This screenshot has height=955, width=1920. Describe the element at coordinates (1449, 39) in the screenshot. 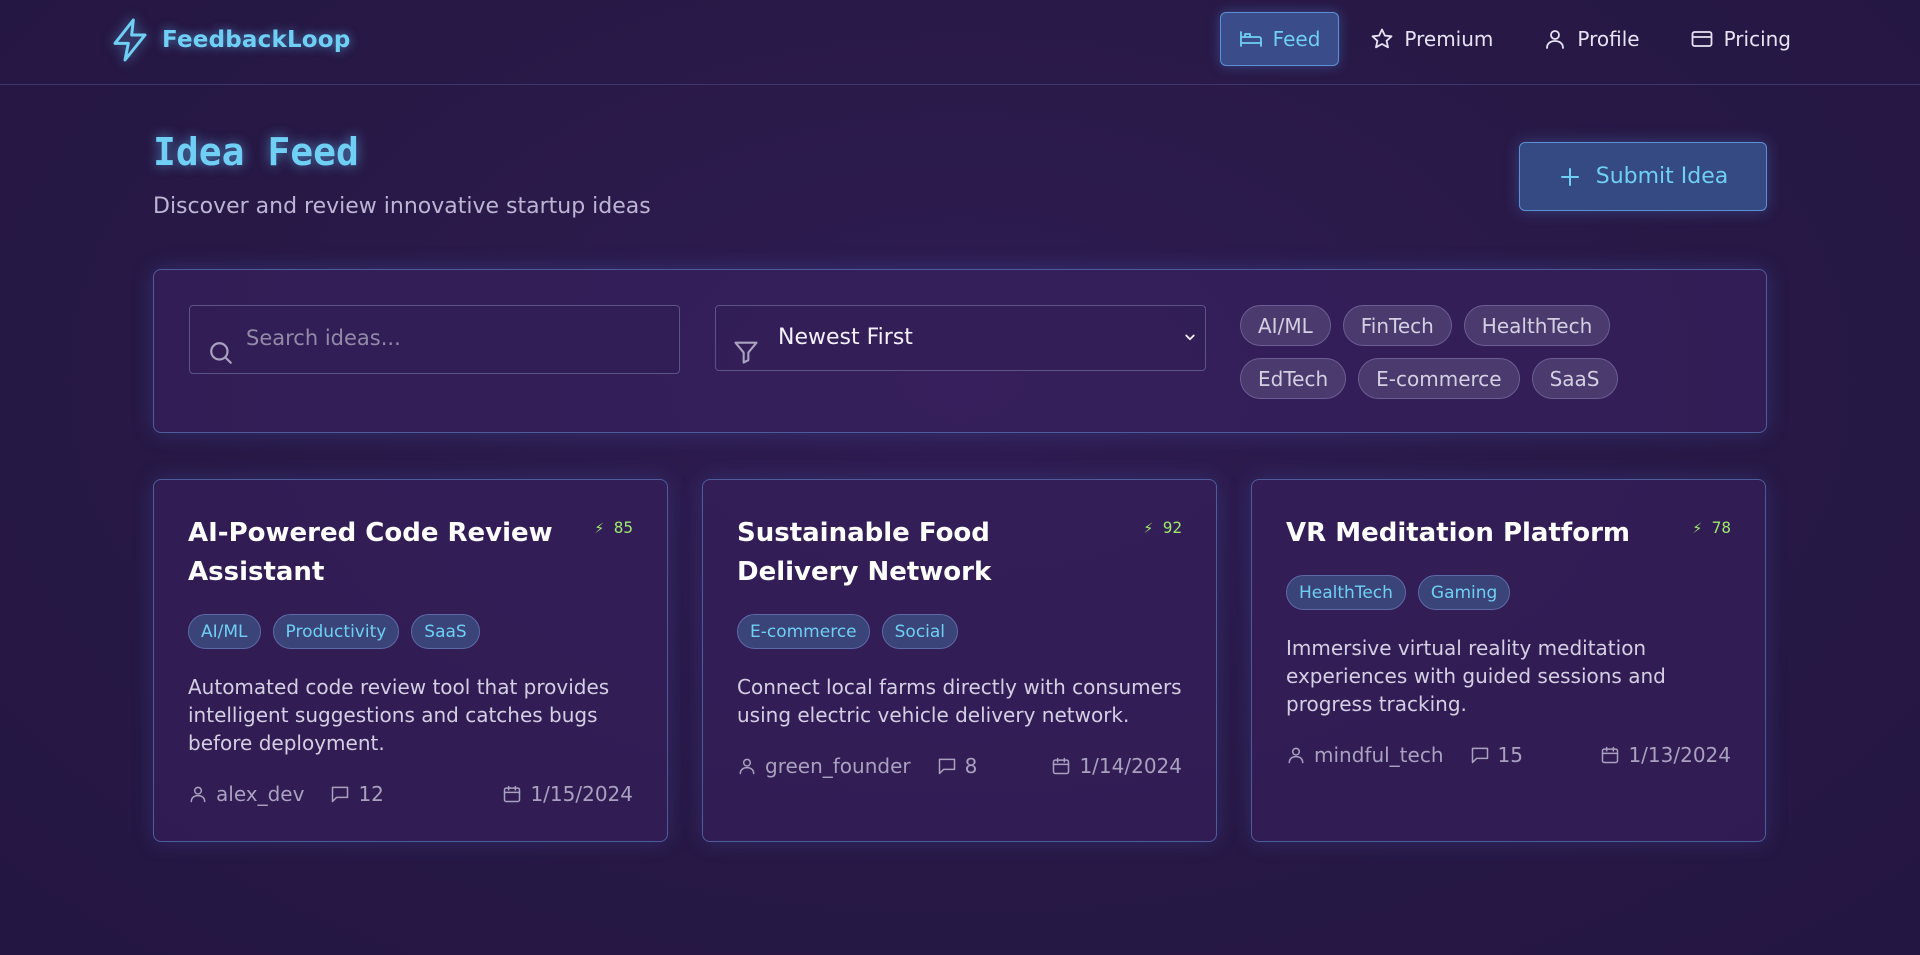

I see `nav-label-premium: Premium` at that location.